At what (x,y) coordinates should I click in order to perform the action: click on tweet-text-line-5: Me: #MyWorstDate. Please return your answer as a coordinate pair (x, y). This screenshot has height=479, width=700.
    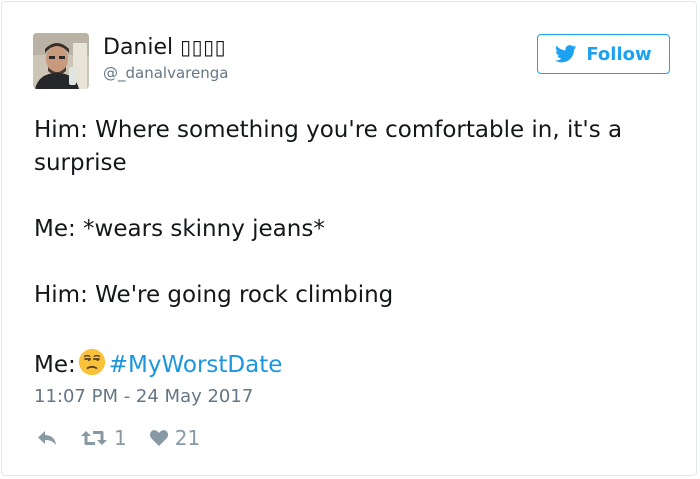
    Looking at the image, I should click on (158, 365).